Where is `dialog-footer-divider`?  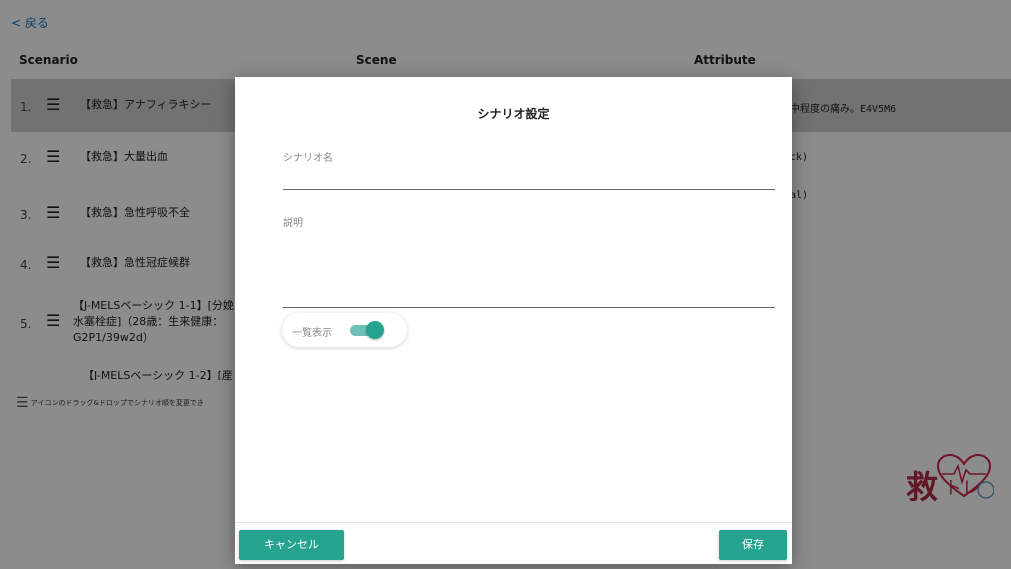
dialog-footer-divider is located at coordinates (513, 522).